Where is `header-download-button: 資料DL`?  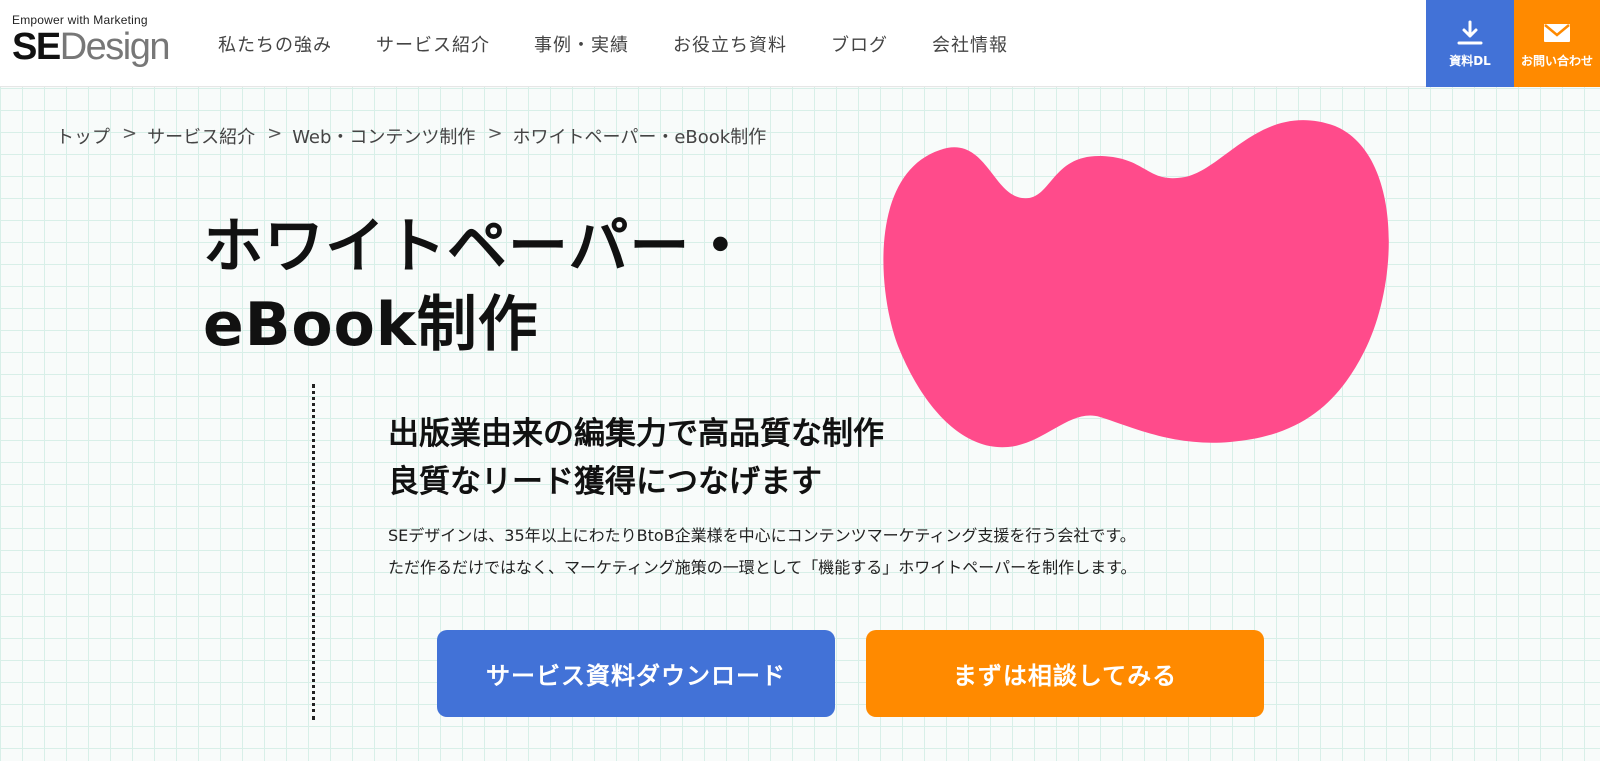 header-download-button: 資料DL is located at coordinates (1470, 43).